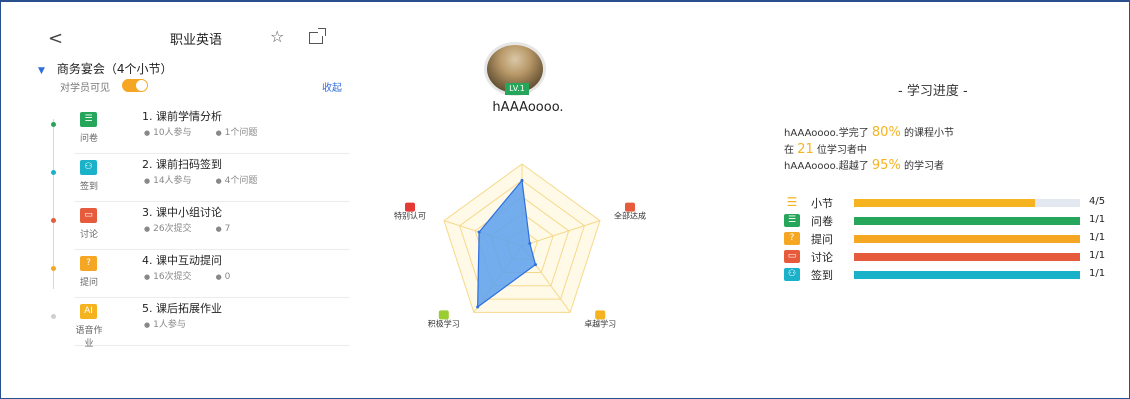 This screenshot has height=399, width=1130. I want to click on calendar-check-icon, so click(629, 207).